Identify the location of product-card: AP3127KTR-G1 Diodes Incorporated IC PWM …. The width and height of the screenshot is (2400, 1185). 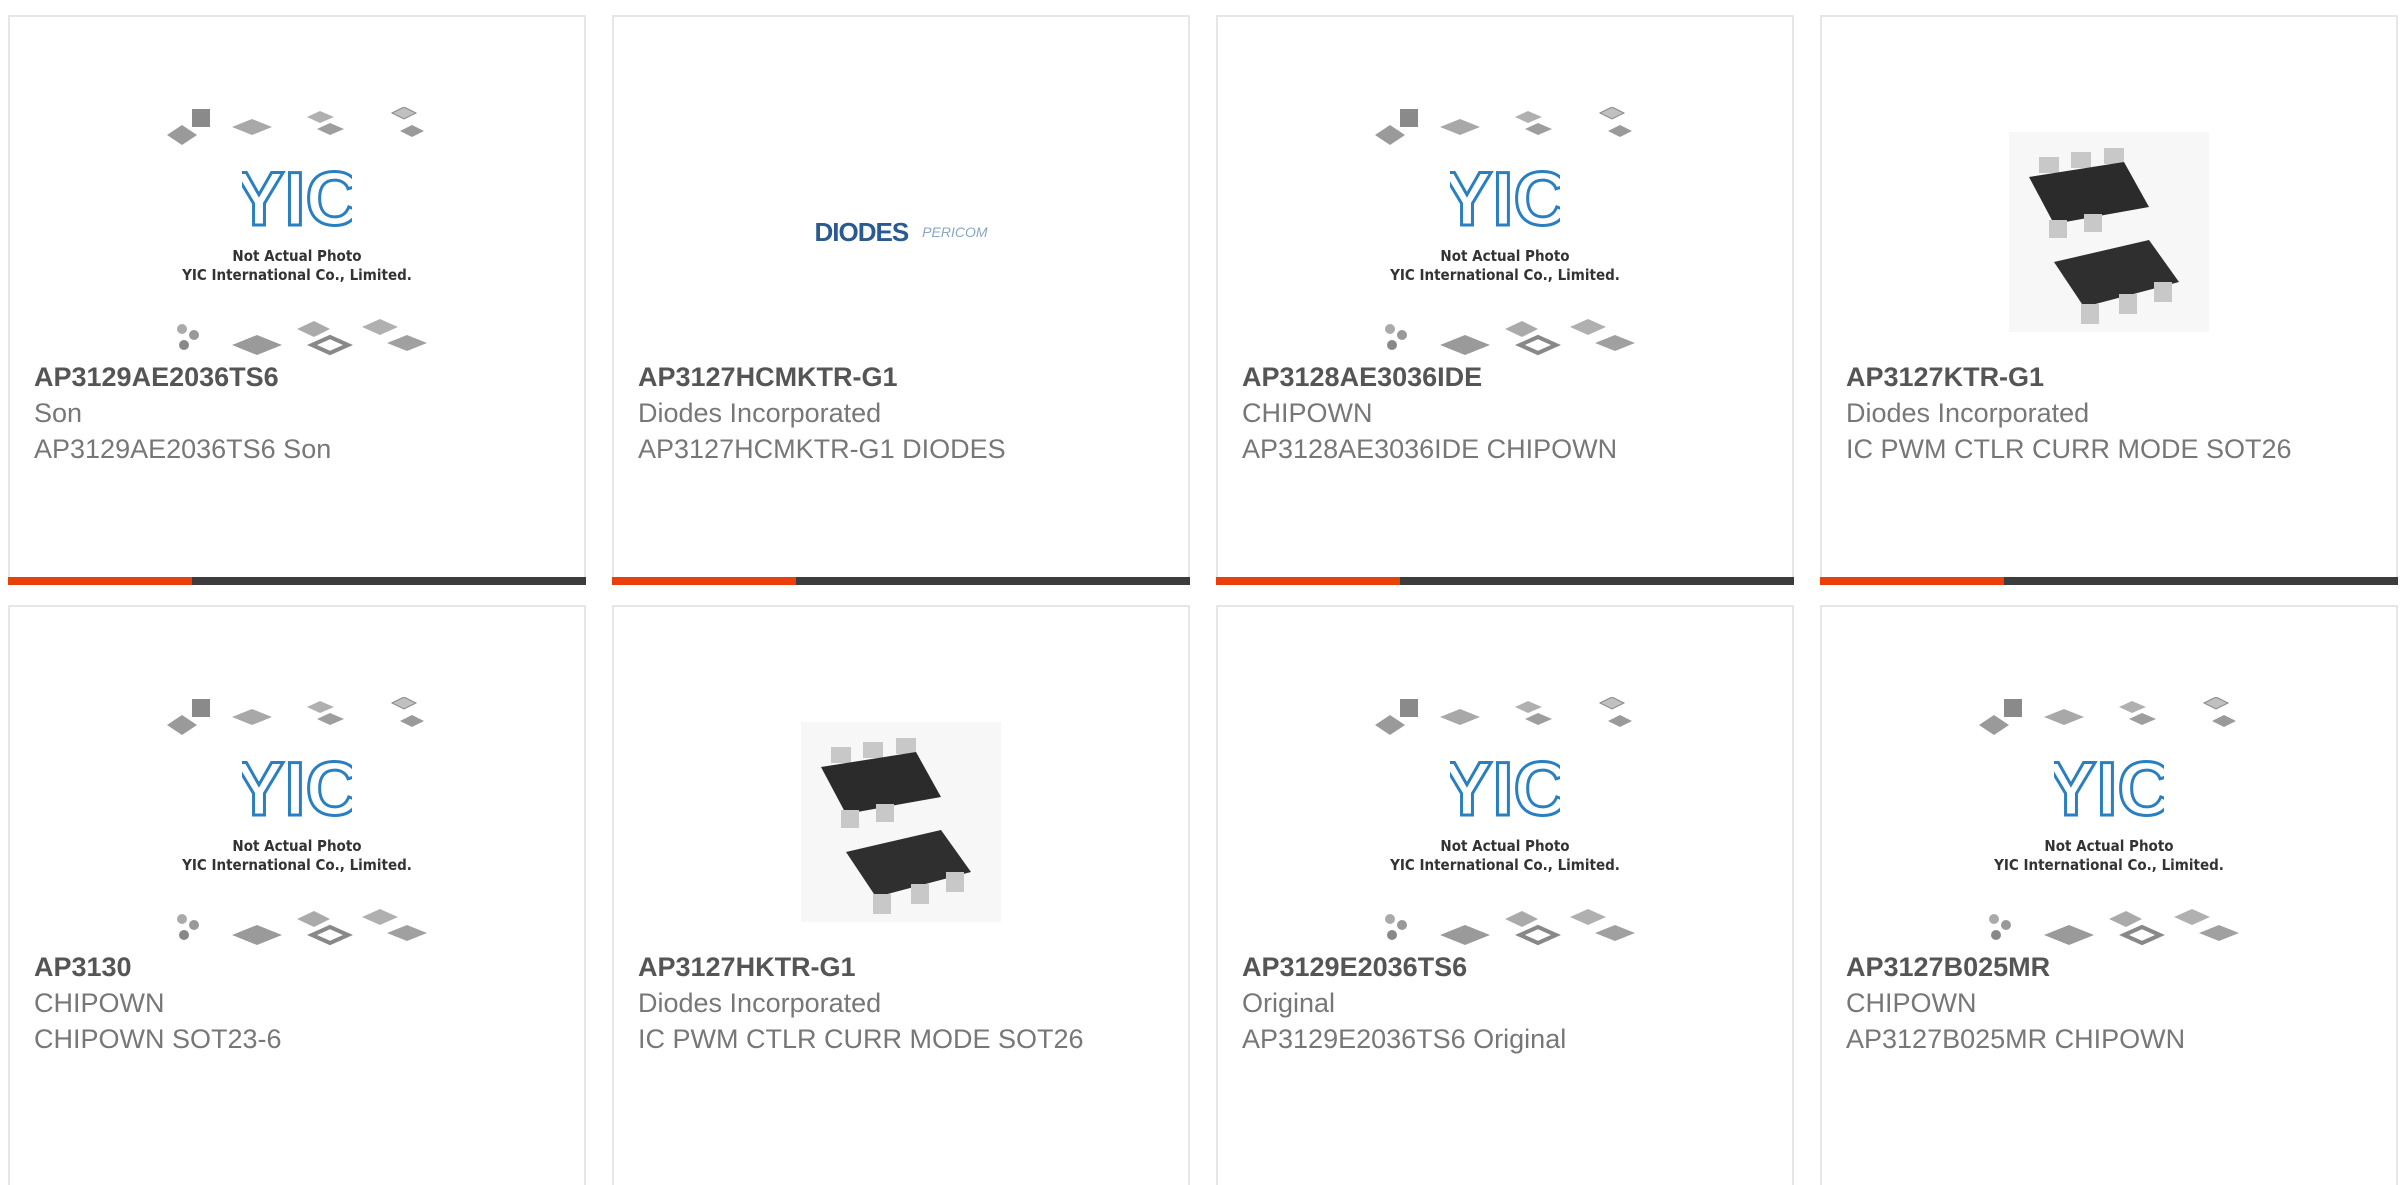
(2109, 300).